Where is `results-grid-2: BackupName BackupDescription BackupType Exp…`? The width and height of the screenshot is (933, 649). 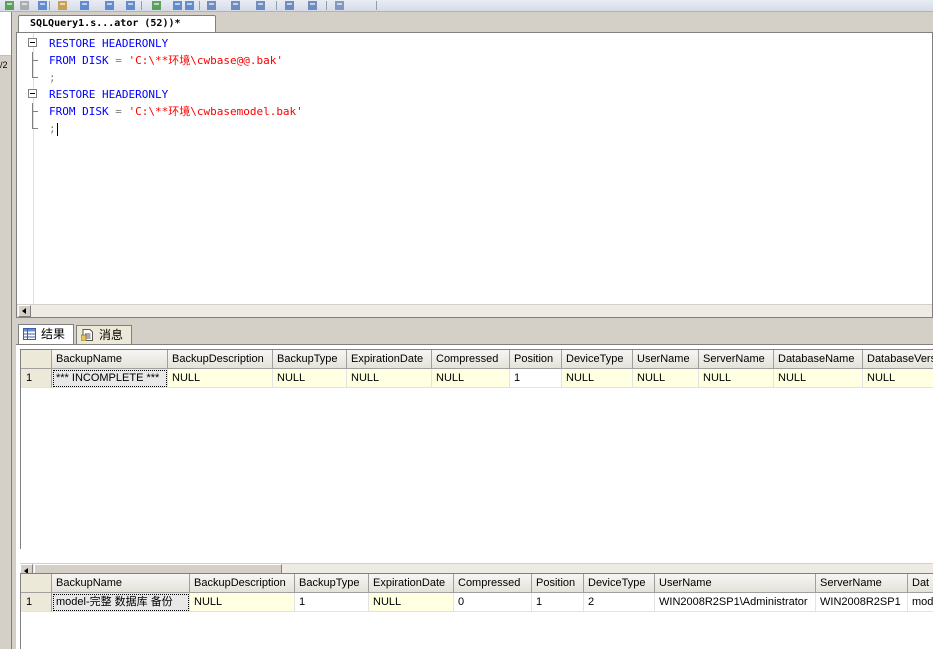 results-grid-2: BackupName BackupDescription BackupType Exp… is located at coordinates (476, 611).